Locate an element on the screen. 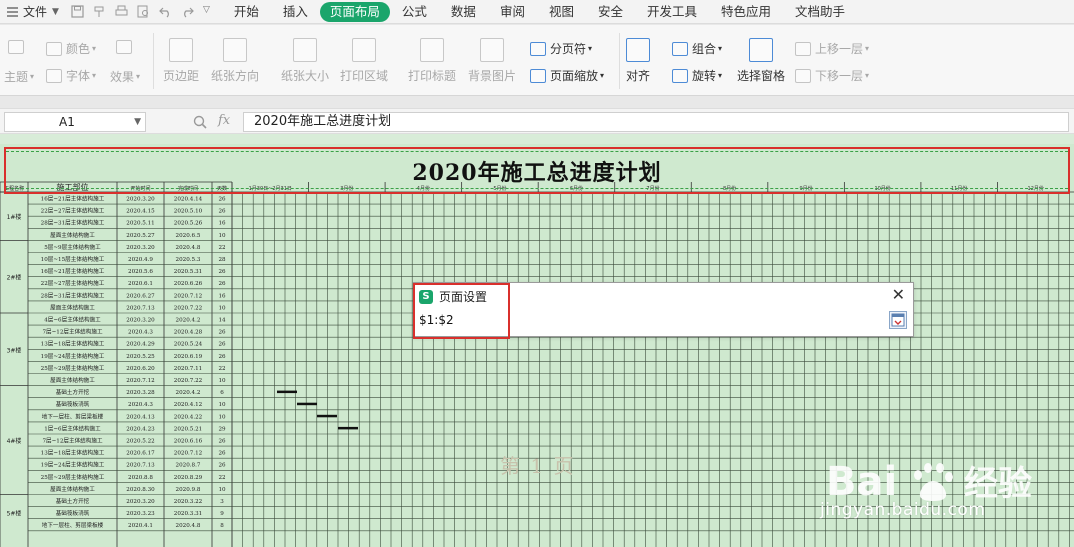  tab-home: 开始 is located at coordinates (246, 12).